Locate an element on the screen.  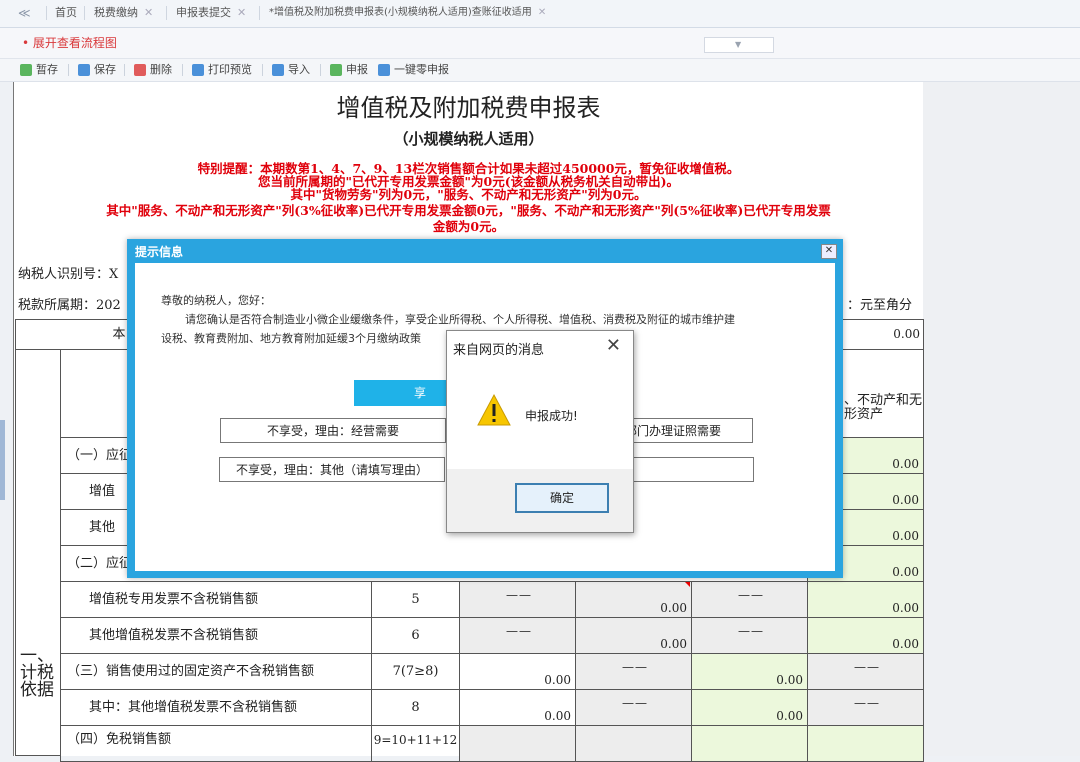
check-icon is located at coordinates (26, 70).